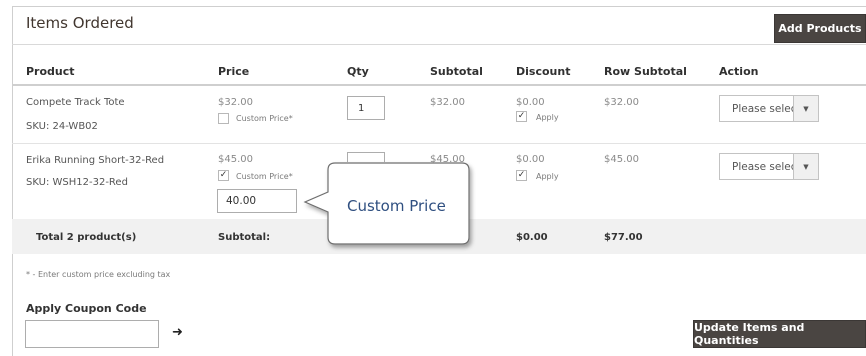  What do you see at coordinates (739, 71) in the screenshot?
I see `column-header-action: Action` at bounding box center [739, 71].